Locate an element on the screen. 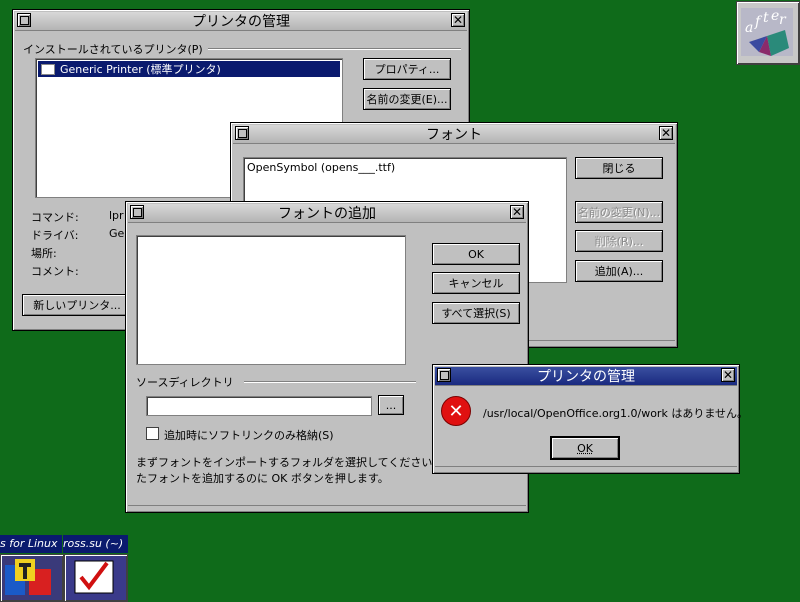 The width and height of the screenshot is (800, 602). fonts-title: フォント is located at coordinates (454, 135).